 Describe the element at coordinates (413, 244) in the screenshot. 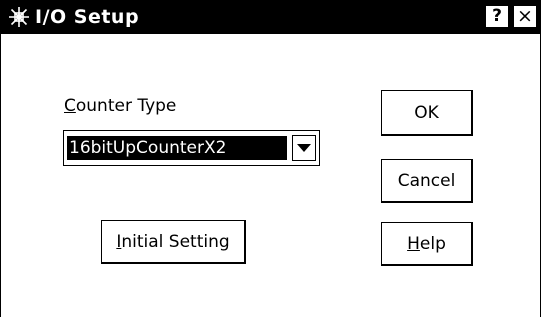

I see `help-button-accel: H` at that location.